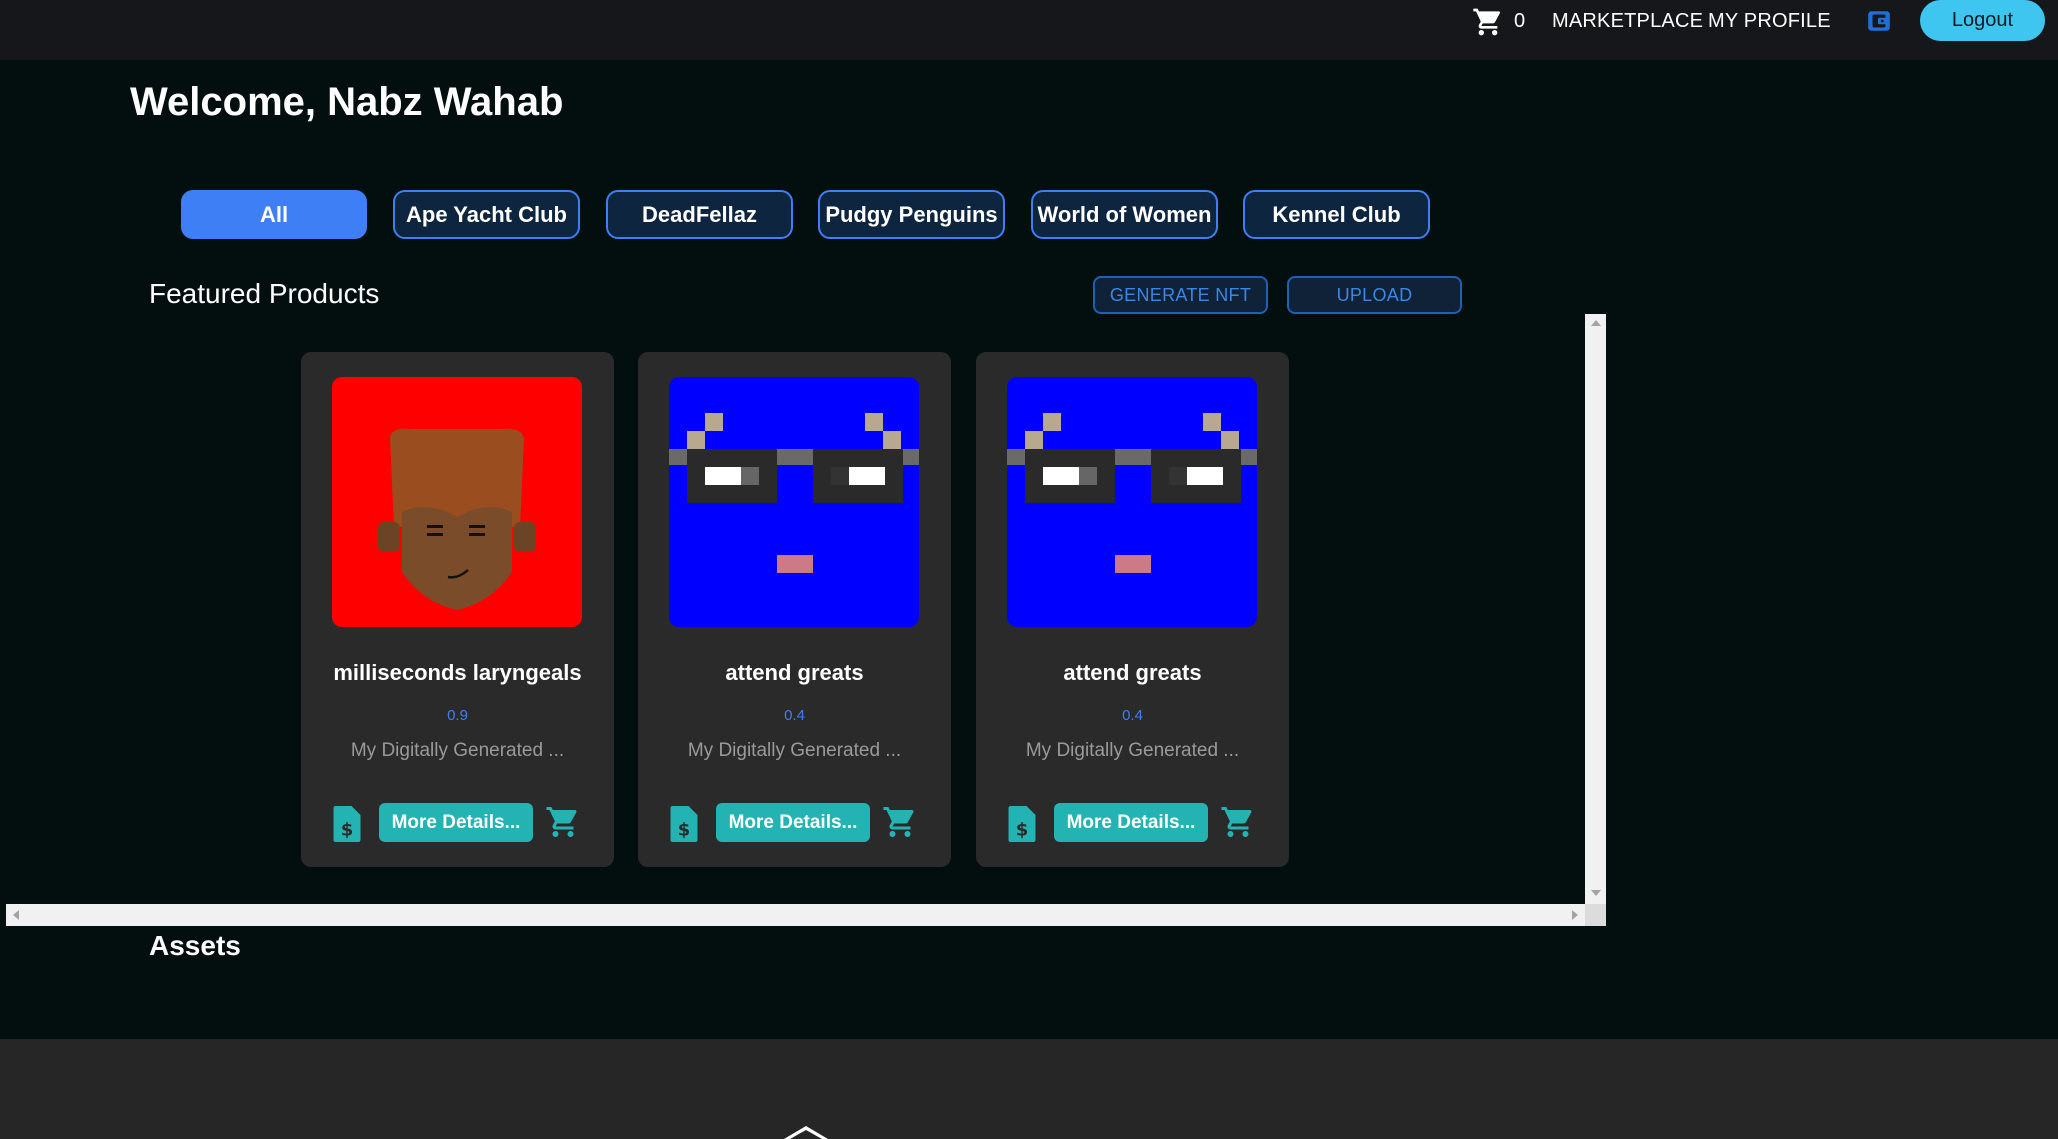 The height and width of the screenshot is (1139, 2058). I want to click on scroll-down-arrow, so click(1596, 893).